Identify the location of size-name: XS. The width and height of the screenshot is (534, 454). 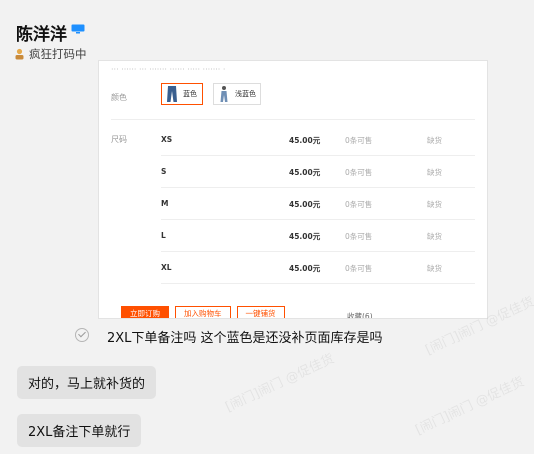
(167, 139).